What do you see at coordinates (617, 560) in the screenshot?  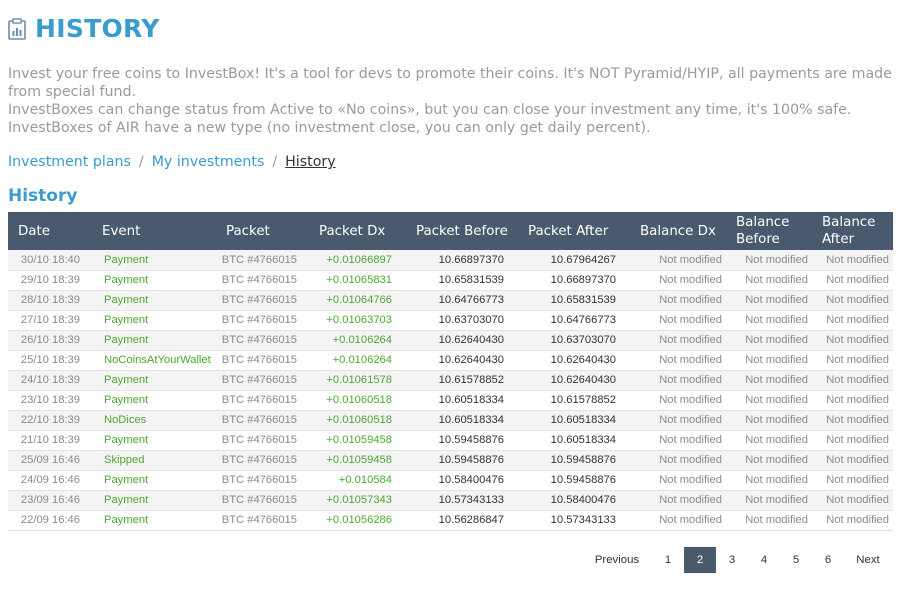 I see `previous-page-button: Previous` at bounding box center [617, 560].